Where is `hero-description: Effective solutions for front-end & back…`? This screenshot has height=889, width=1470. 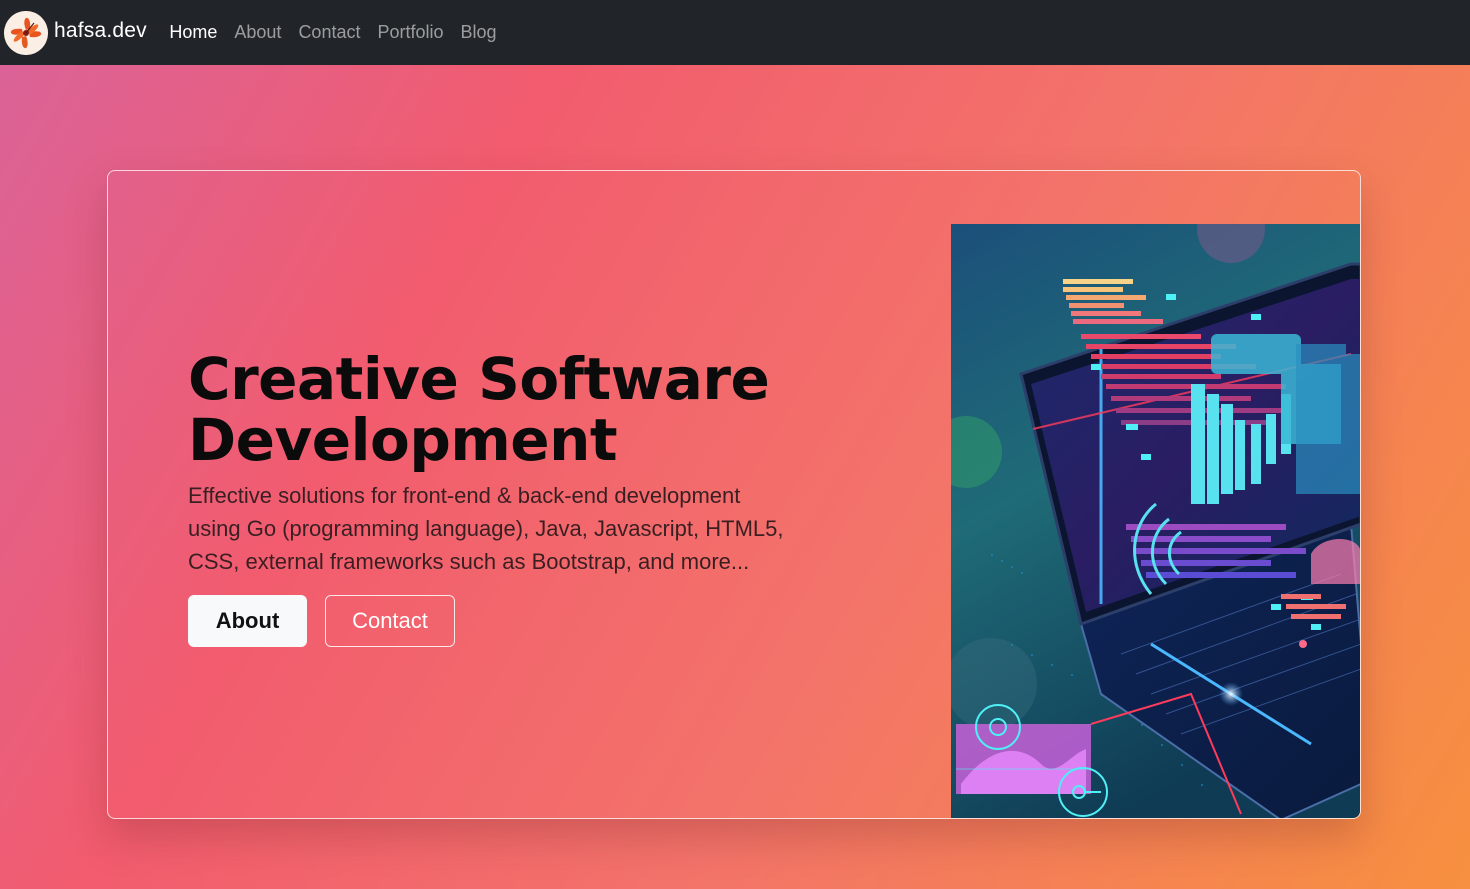 hero-description: Effective solutions for front-end & back… is located at coordinates (486, 528).